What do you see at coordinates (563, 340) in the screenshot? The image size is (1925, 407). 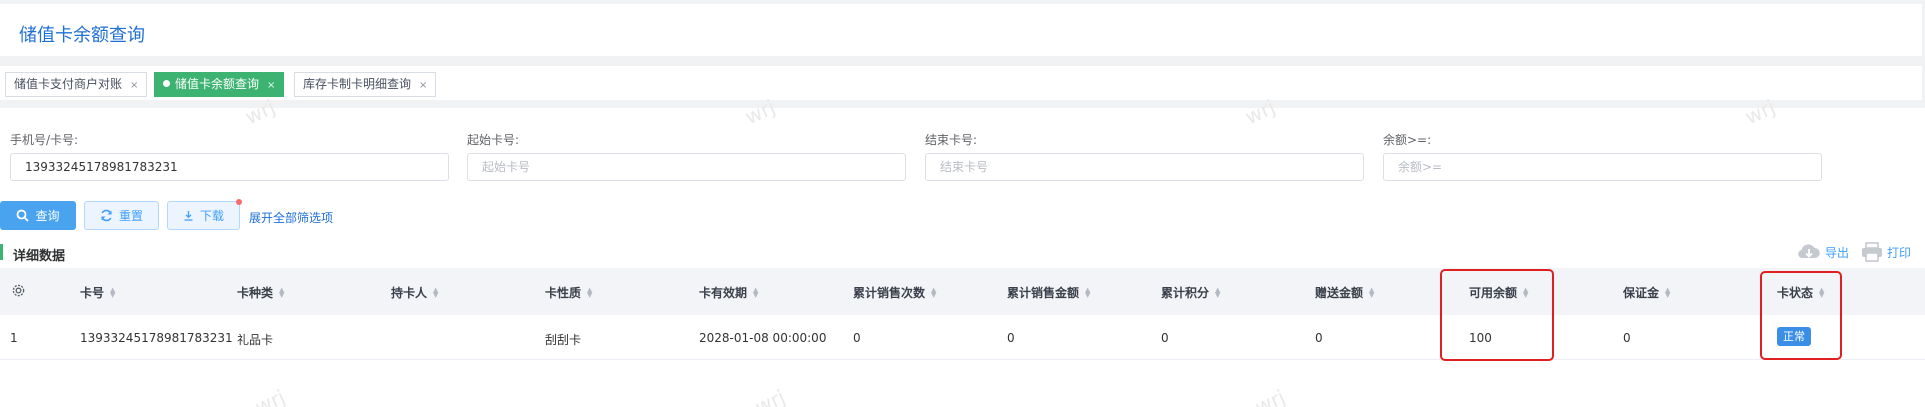 I see `cell-card-nature: 刮刮卡` at bounding box center [563, 340].